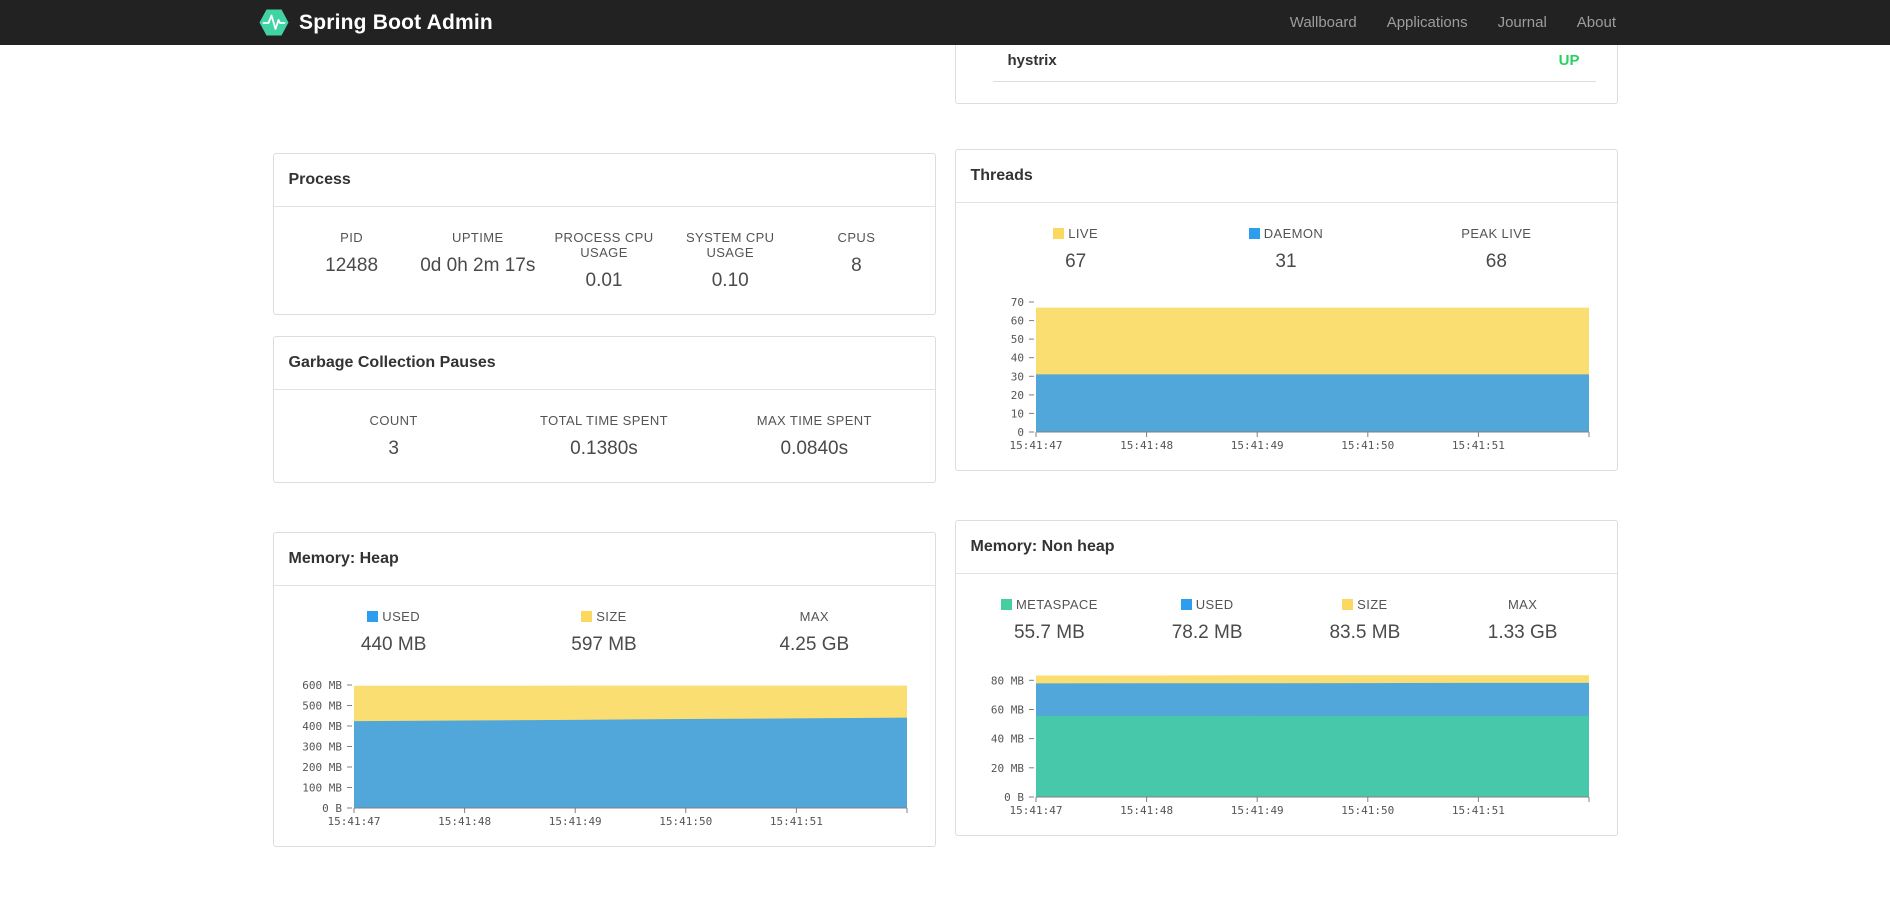 This screenshot has height=917, width=1890. I want to click on metric-pid: PID 12488, so click(352, 261).